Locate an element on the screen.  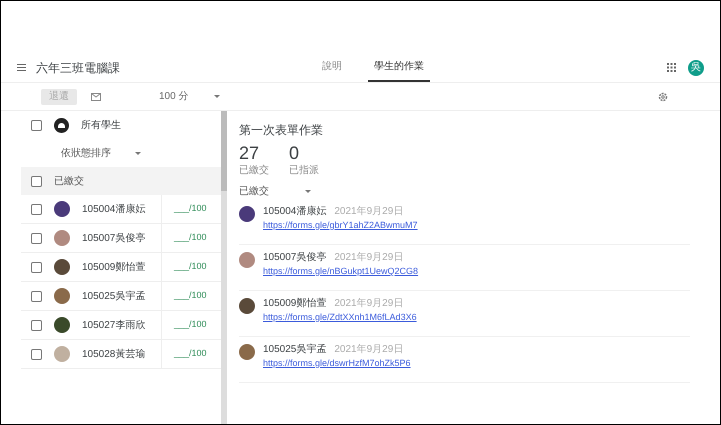
apps-grid-icon is located at coordinates (671, 67).